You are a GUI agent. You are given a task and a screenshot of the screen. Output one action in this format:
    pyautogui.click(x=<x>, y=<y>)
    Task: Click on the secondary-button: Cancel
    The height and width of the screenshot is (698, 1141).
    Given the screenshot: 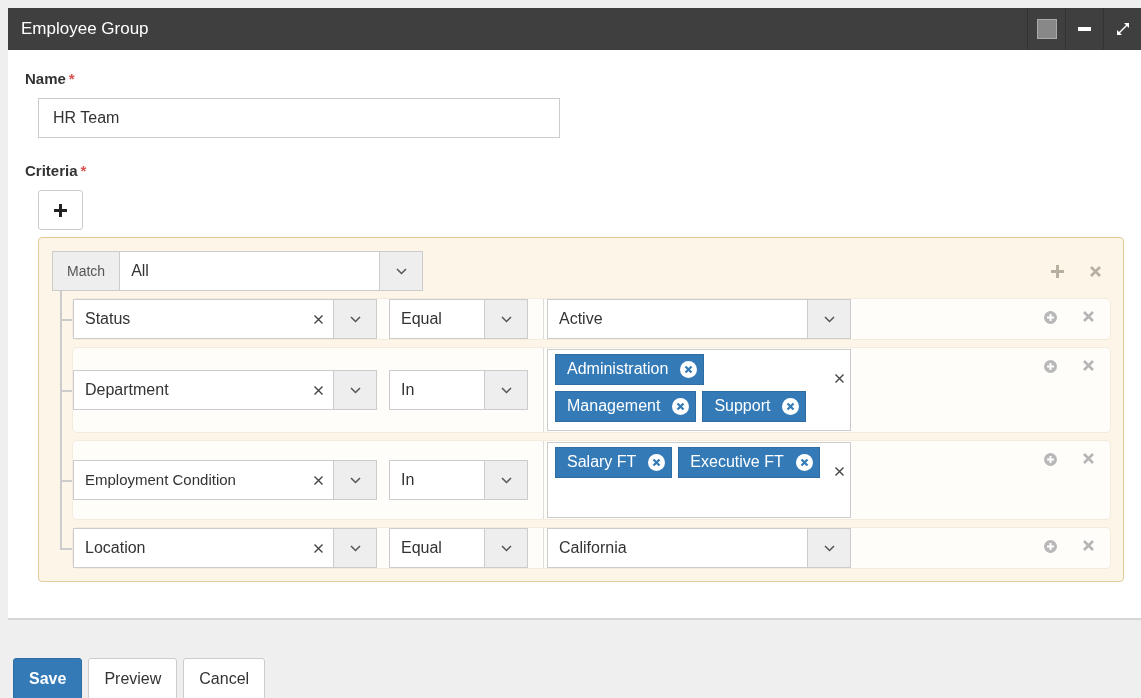 What is the action you would take?
    pyautogui.click(x=224, y=678)
    